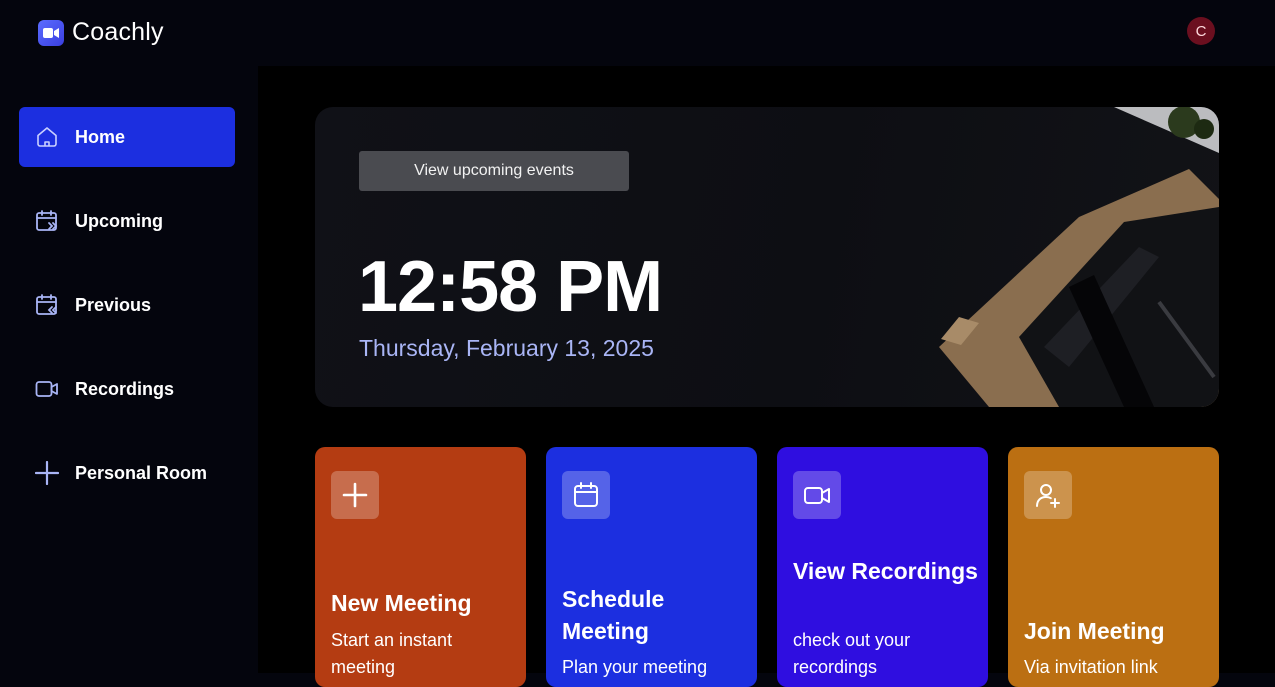  Describe the element at coordinates (635, 667) in the screenshot. I see `card-subtitle: Plan your meeting` at that location.